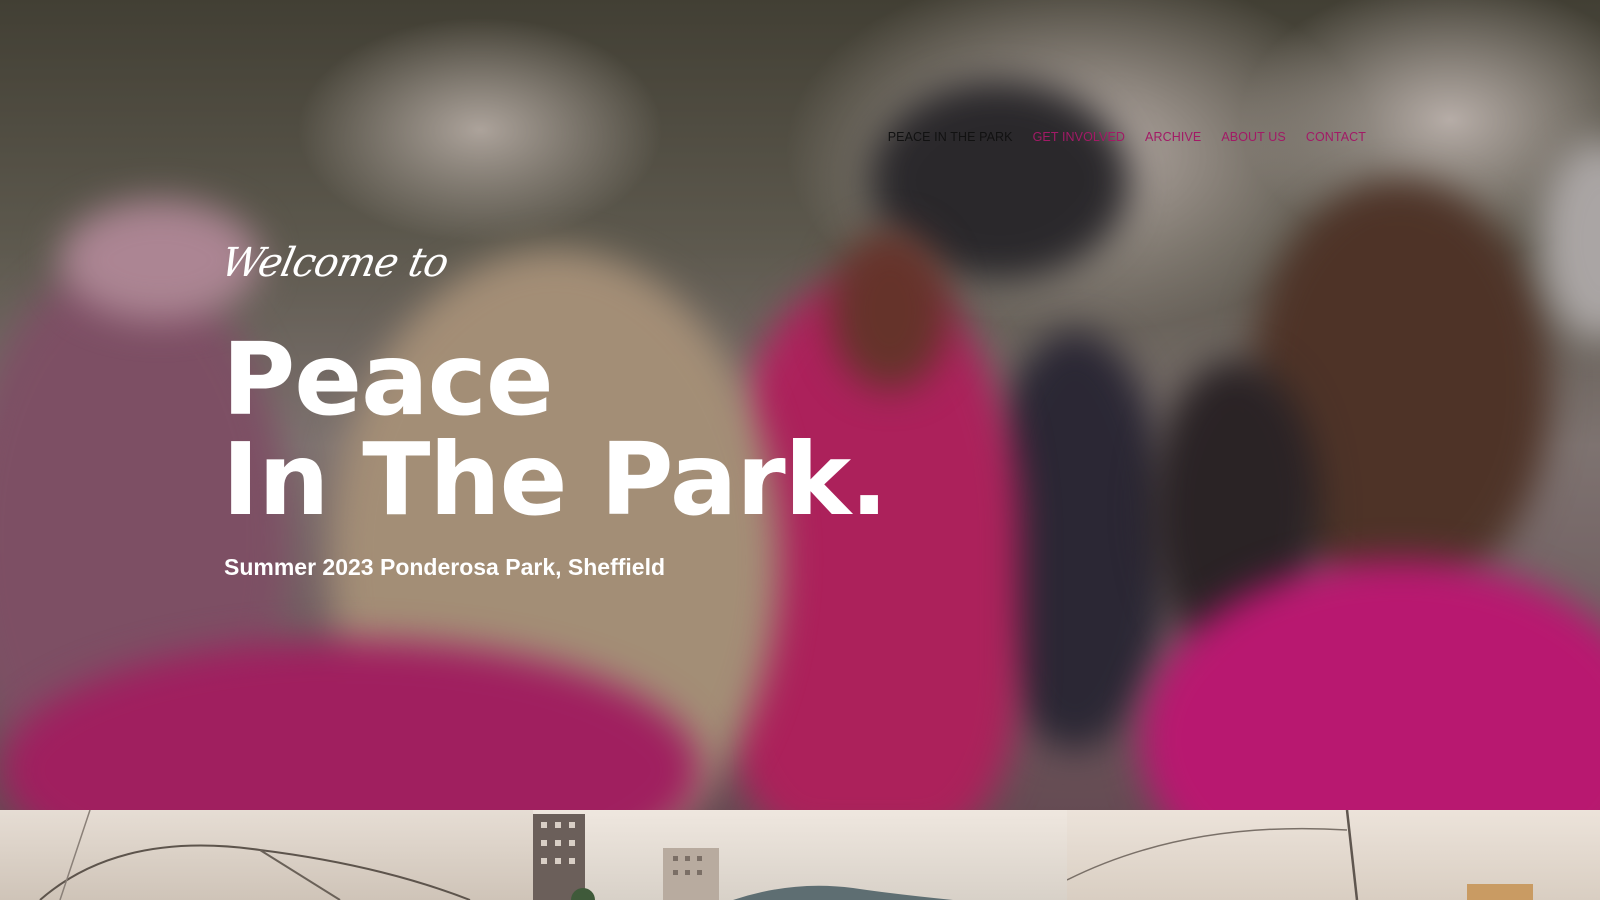  I want to click on nav-item-peace-in-the-park: PEACE IN THE PARK, so click(950, 137).